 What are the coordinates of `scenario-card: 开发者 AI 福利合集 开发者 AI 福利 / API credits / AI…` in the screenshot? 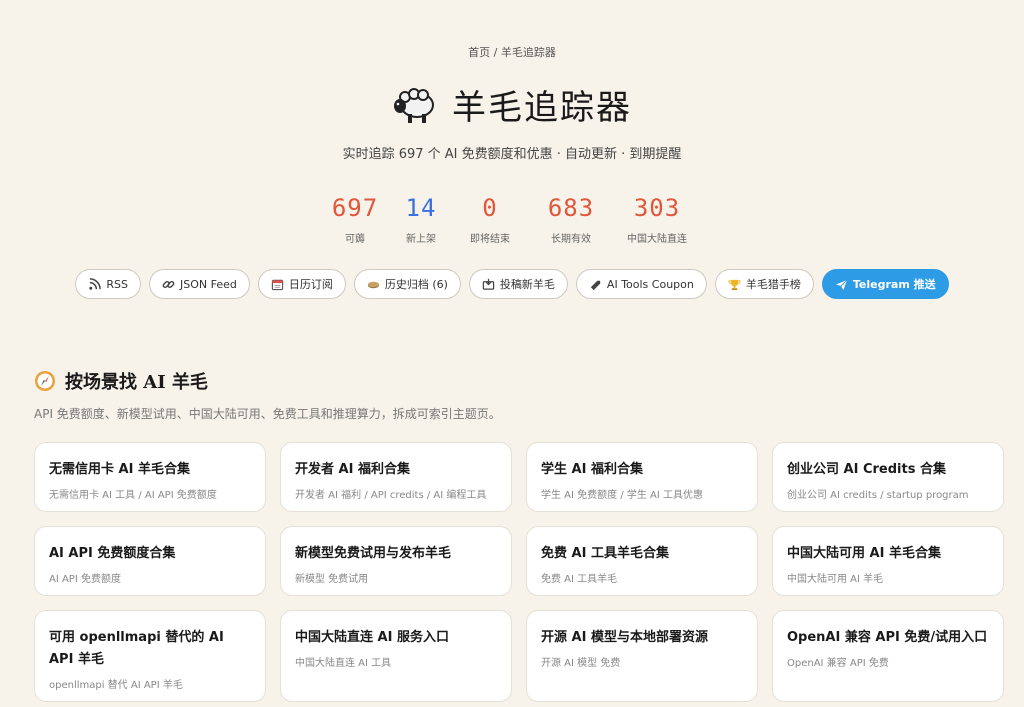 It's located at (396, 477).